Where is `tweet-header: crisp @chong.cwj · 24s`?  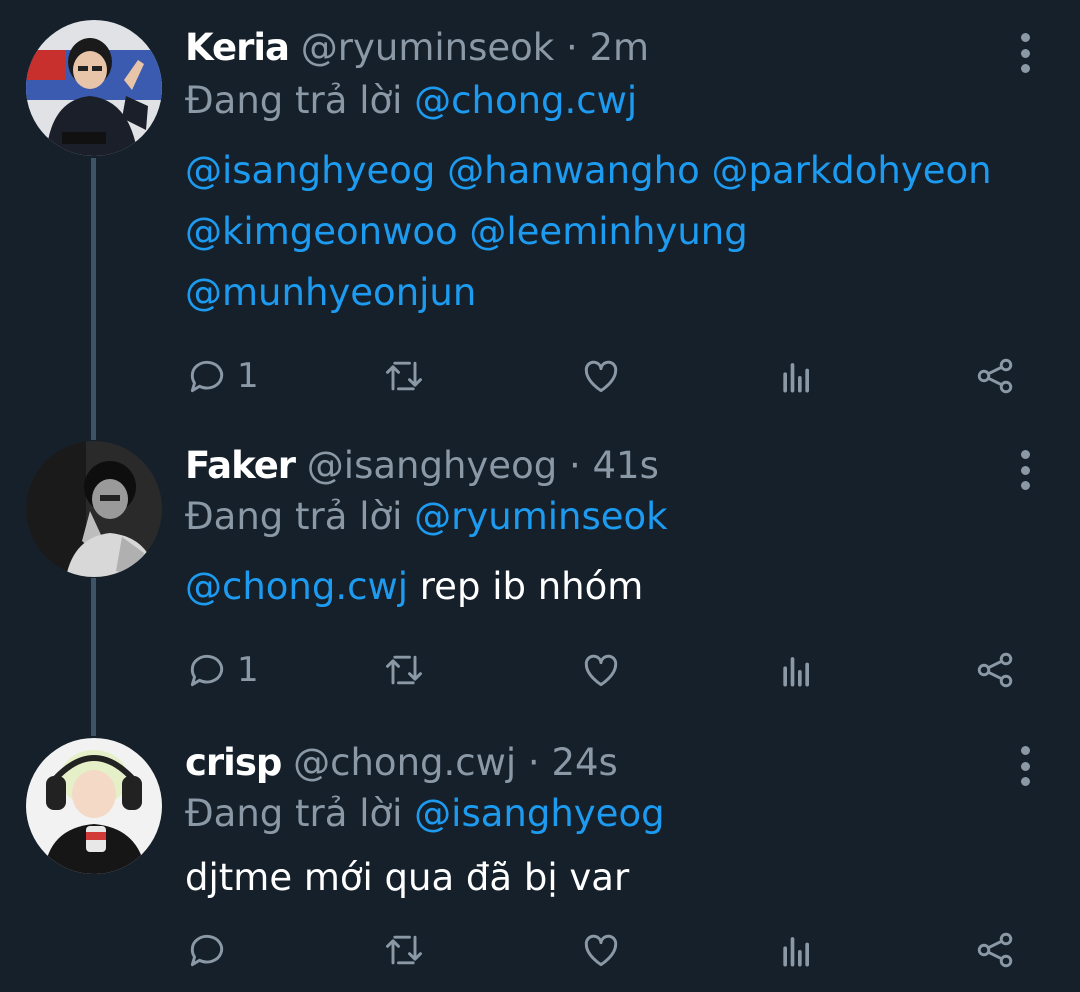 tweet-header: crisp @chong.cwj · 24s is located at coordinates (587, 763).